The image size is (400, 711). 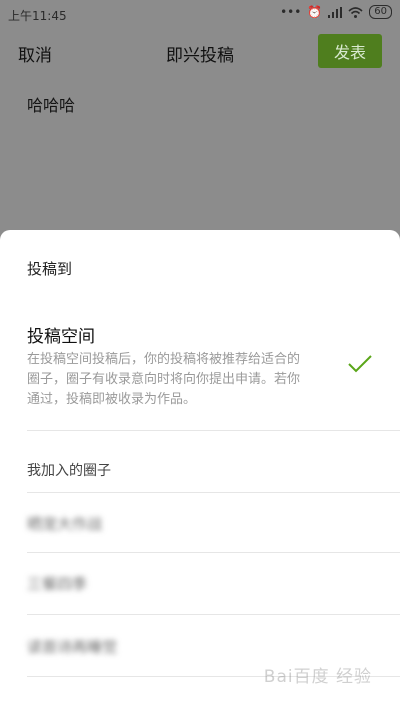 What do you see at coordinates (355, 12) in the screenshot?
I see `wifi-icon` at bounding box center [355, 12].